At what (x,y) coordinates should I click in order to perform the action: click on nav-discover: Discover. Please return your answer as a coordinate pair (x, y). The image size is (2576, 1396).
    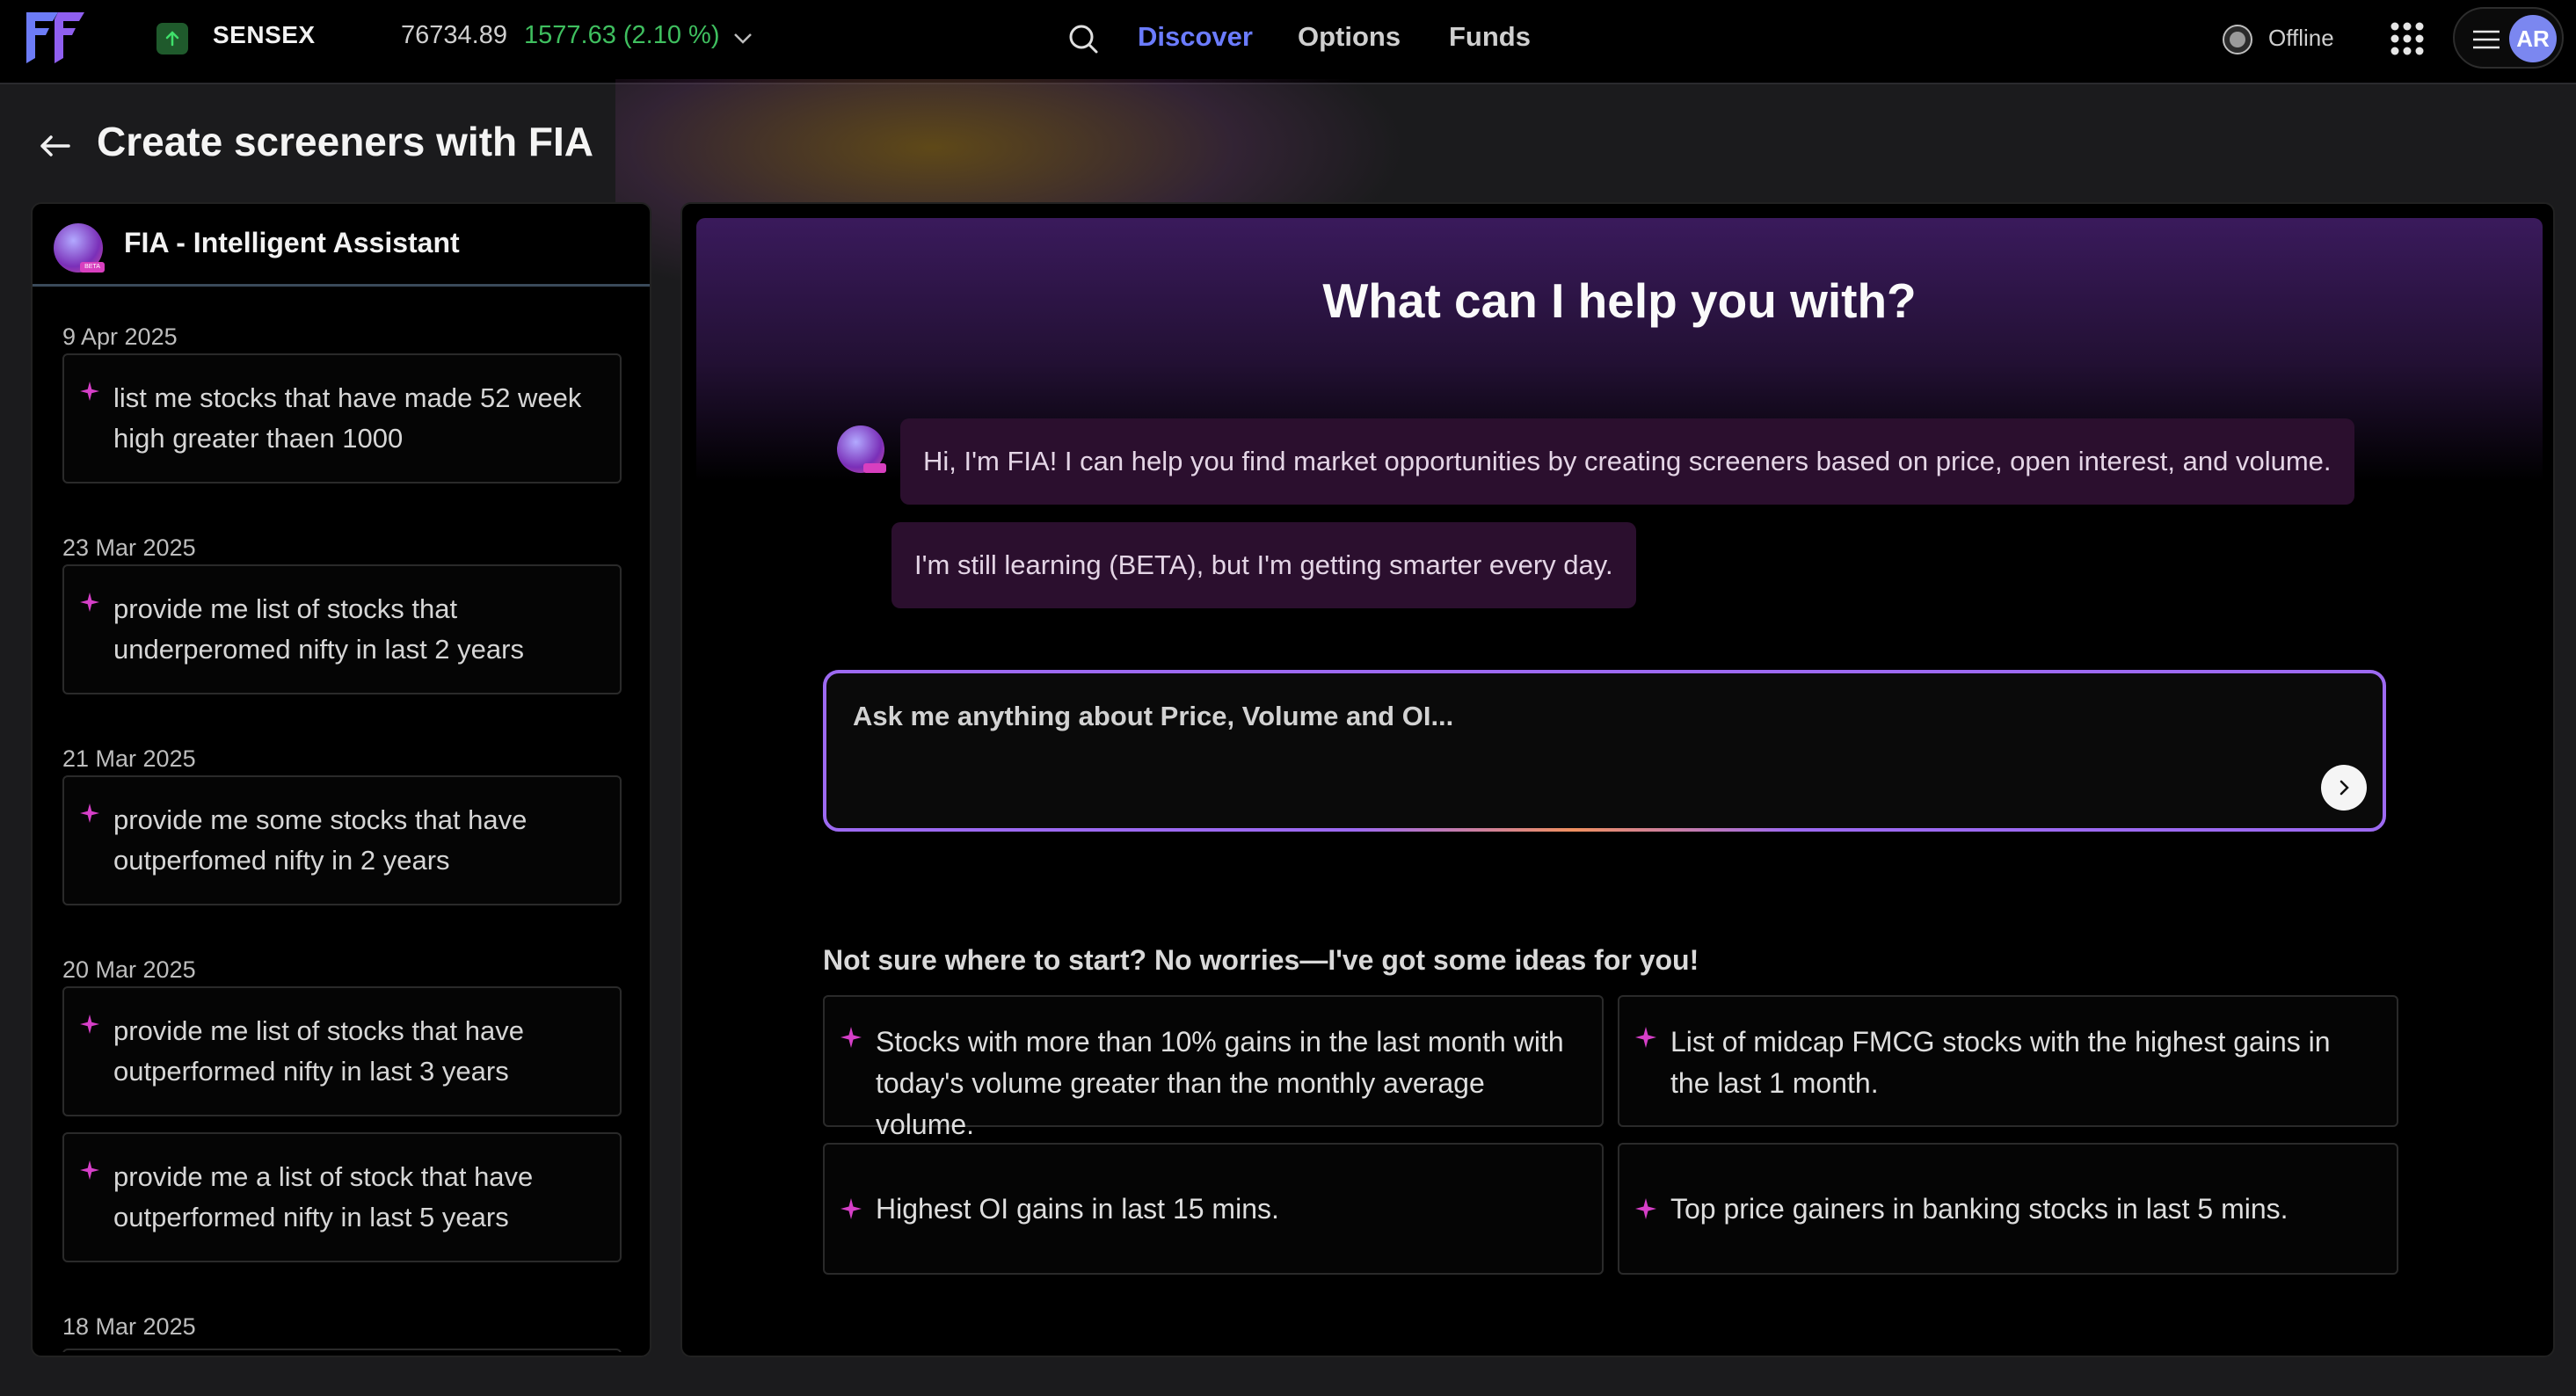
    Looking at the image, I should click on (1195, 37).